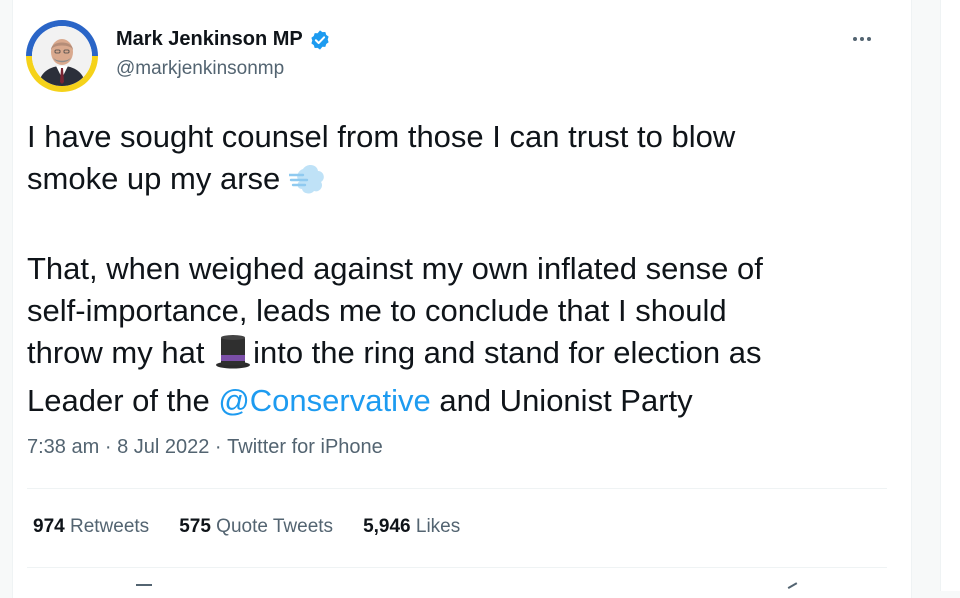  What do you see at coordinates (163, 447) in the screenshot?
I see `tweet-date-link: 8 Jul 2022` at bounding box center [163, 447].